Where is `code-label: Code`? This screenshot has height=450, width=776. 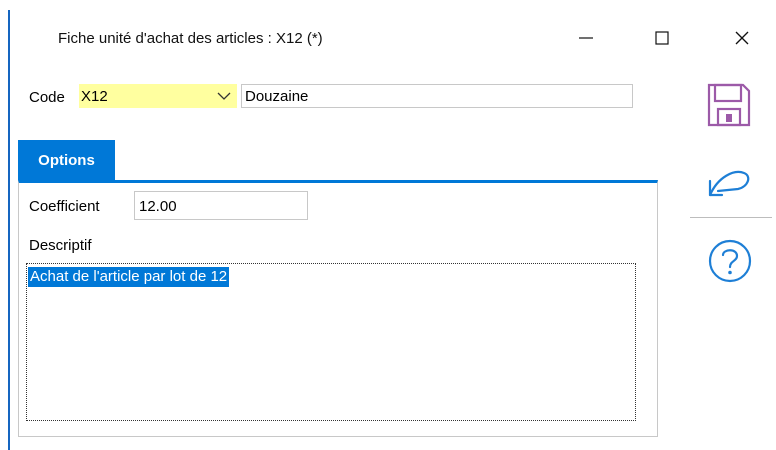
code-label: Code is located at coordinates (47, 97).